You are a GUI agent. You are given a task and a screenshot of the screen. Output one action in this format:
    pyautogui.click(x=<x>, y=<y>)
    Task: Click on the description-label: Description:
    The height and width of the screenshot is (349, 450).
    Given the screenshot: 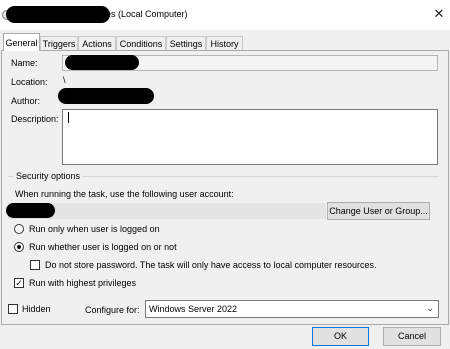 What is the action you would take?
    pyautogui.click(x=35, y=119)
    